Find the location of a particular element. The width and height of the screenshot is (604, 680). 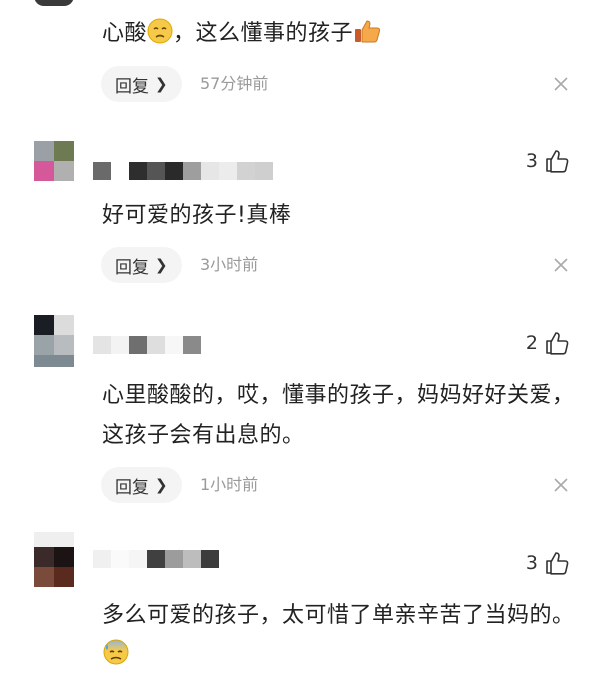

comment-text: 心里酸酸的，哎，懂事的孩子，妈妈好好关爱，这孩子会有出息的。 is located at coordinates (338, 415).